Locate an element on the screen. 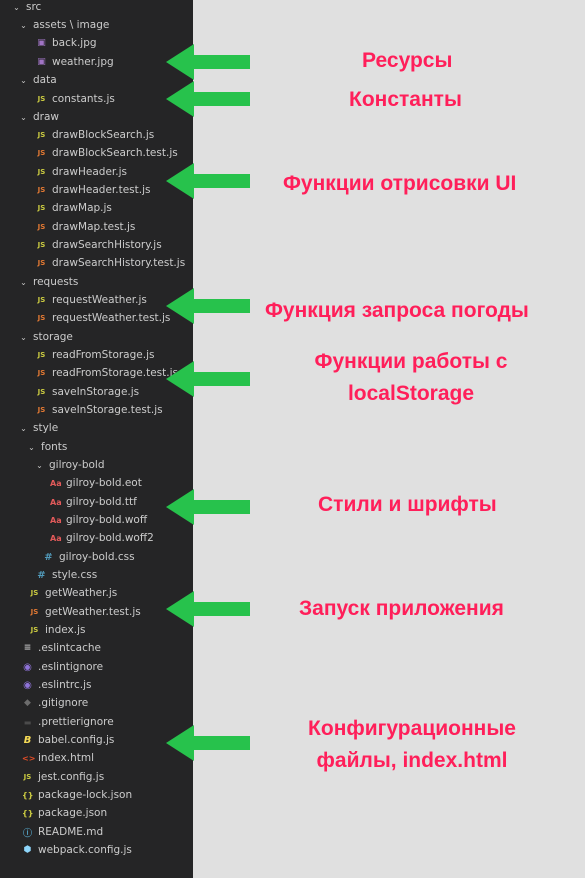 This screenshot has height=878, width=585. tree-item-label: saveInStorage.test.js is located at coordinates (107, 410).